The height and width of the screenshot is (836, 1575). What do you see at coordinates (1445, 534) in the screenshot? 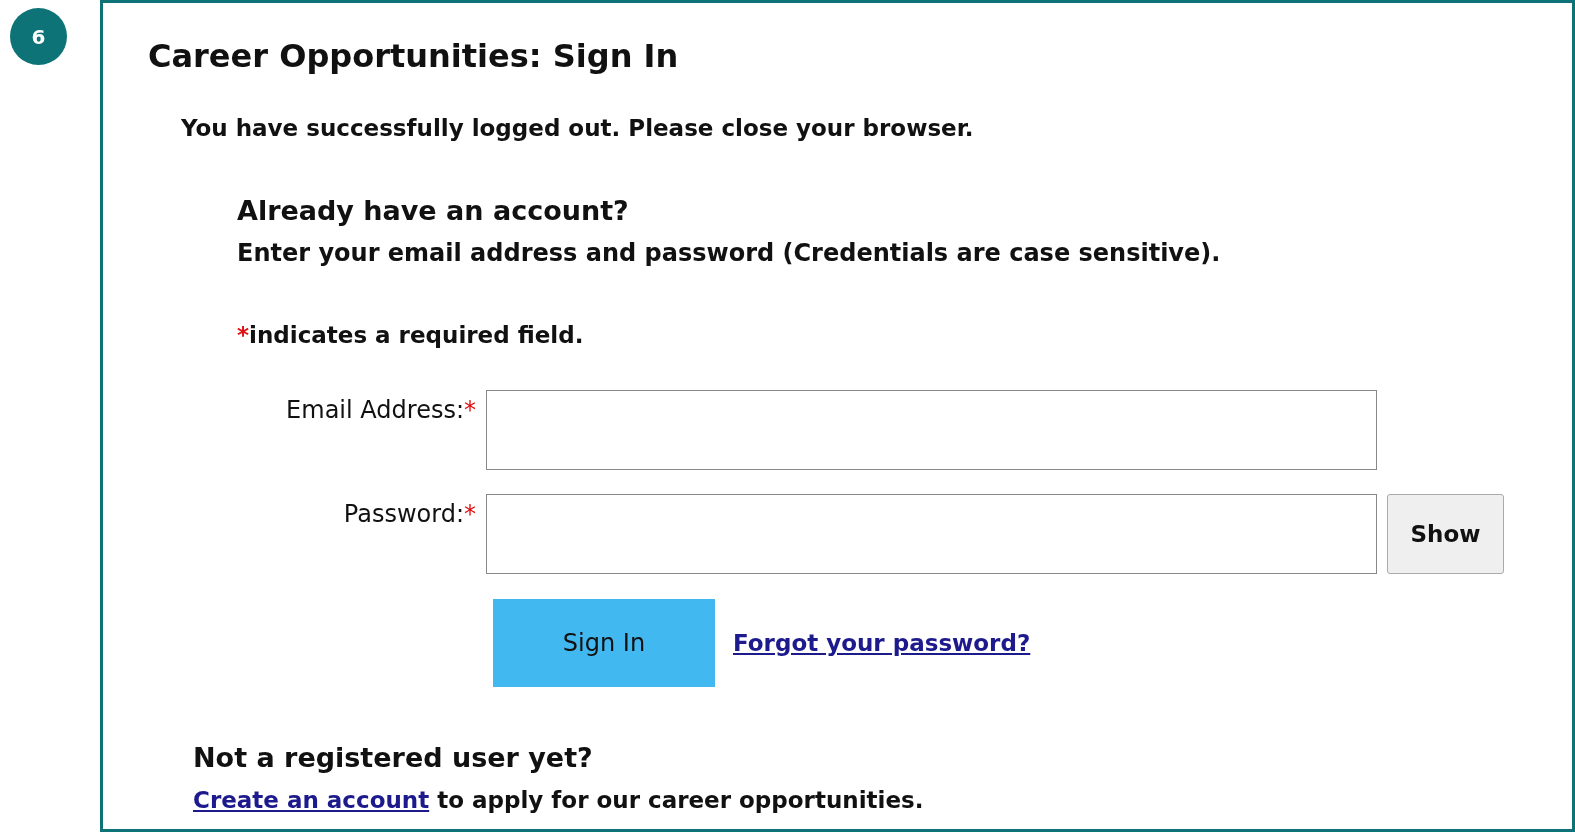
I see `show-password-button: Show` at bounding box center [1445, 534].